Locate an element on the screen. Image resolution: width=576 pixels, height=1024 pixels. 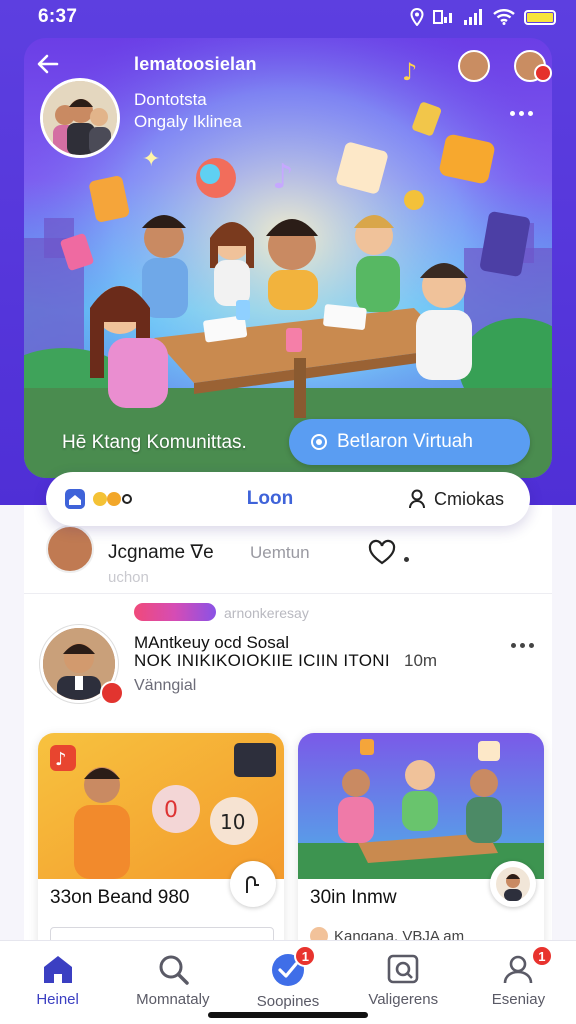
author-badge is located at coordinates (112, 693).